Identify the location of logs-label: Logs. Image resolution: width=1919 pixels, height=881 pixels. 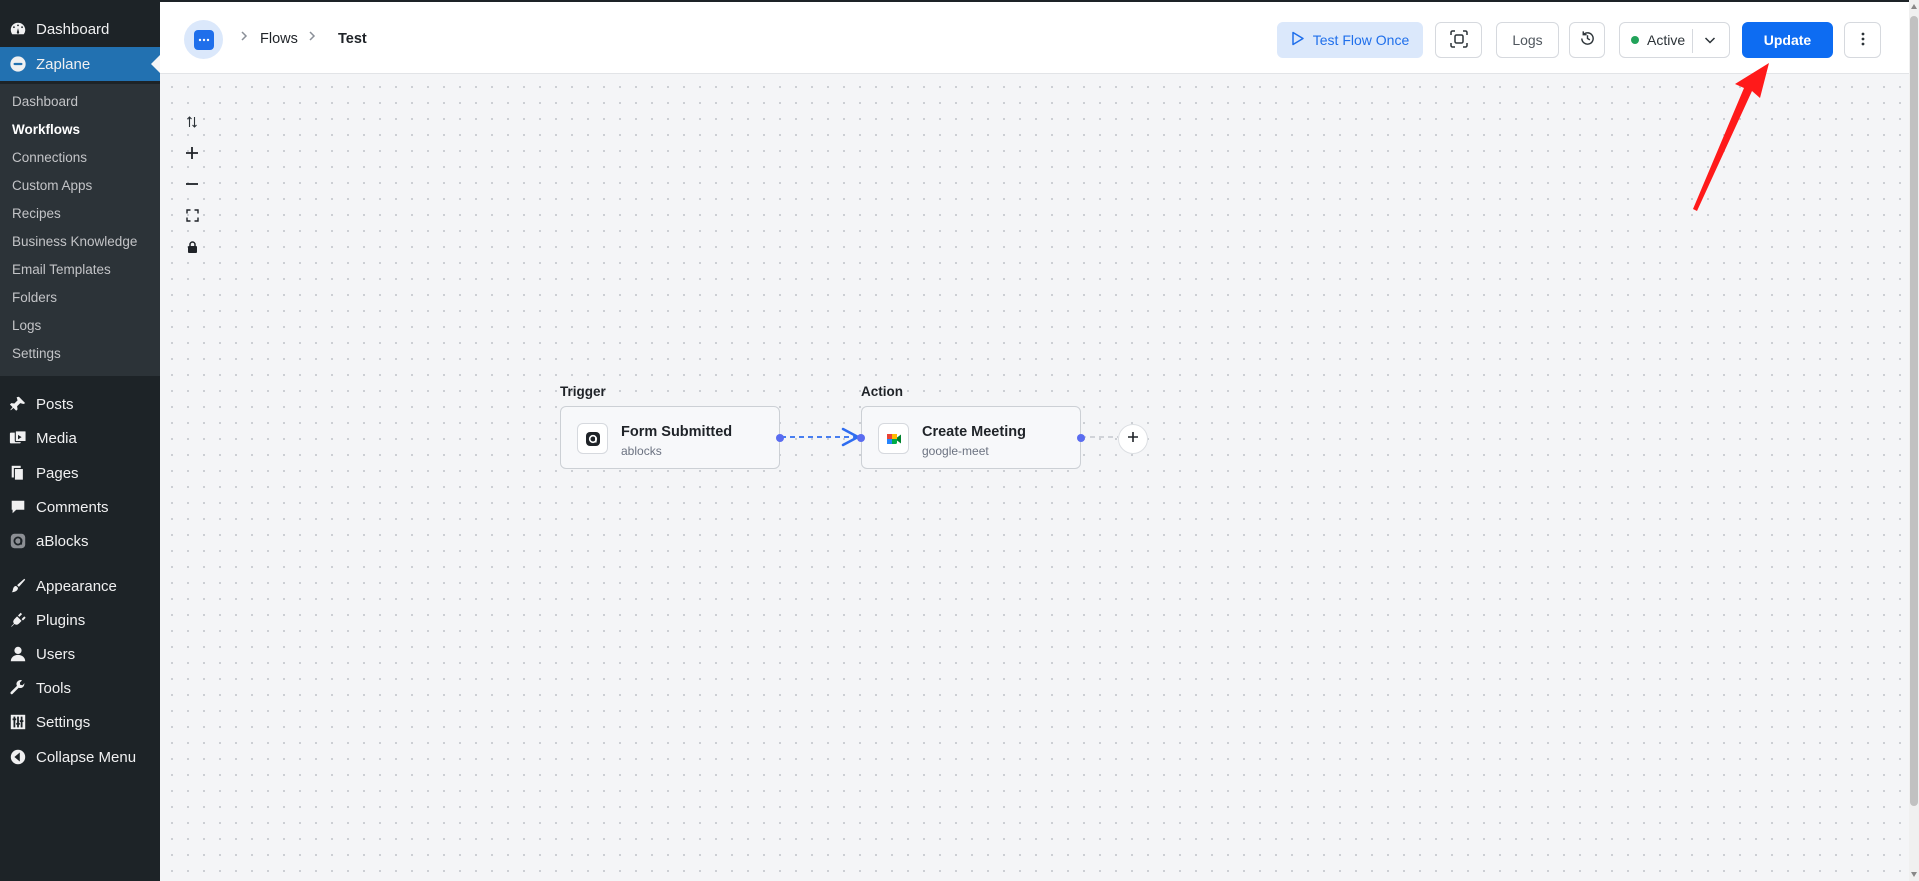
(1527, 40).